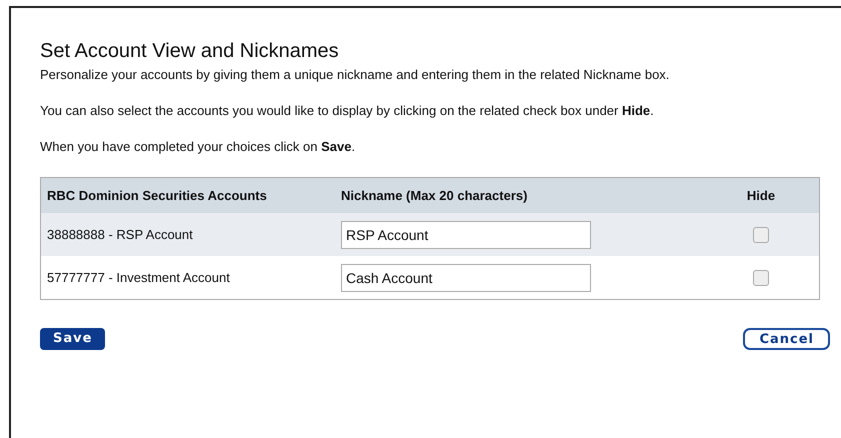  Describe the element at coordinates (138, 277) in the screenshot. I see `account-cell-text: 57777777 - Investment Account` at that location.